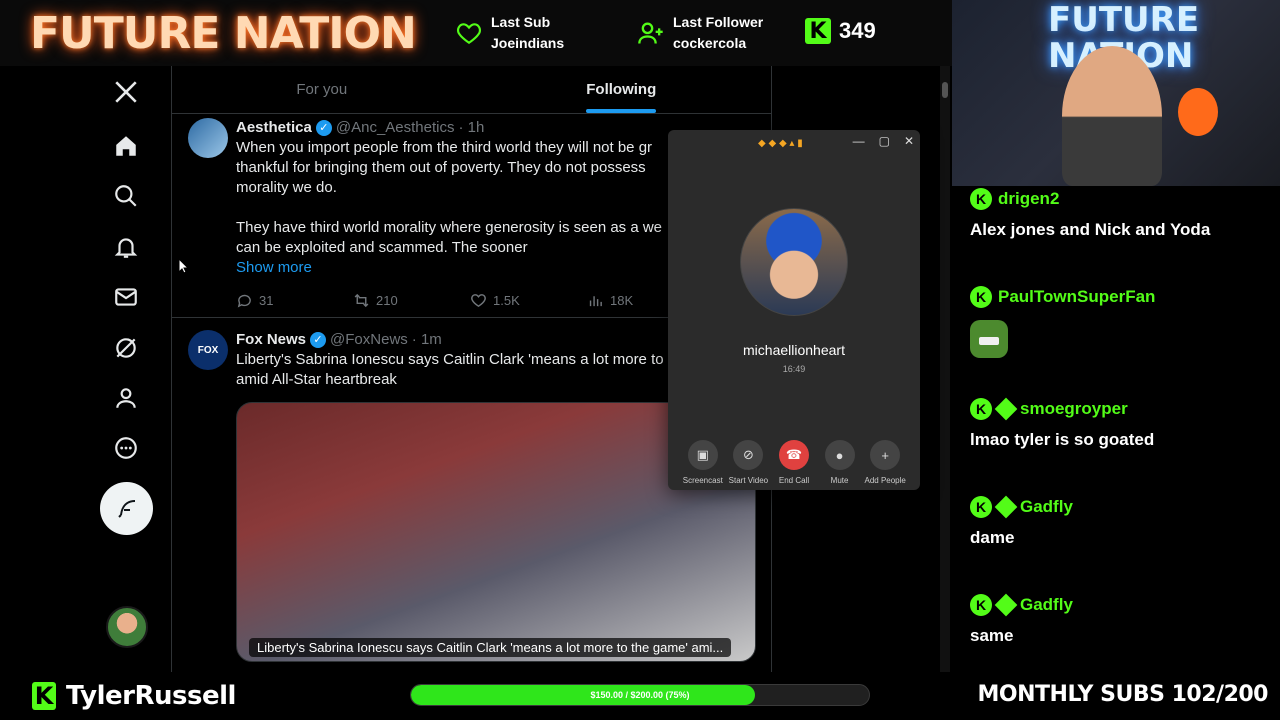  What do you see at coordinates (702, 455) in the screenshot?
I see `screencast-icon: ▣` at bounding box center [702, 455].